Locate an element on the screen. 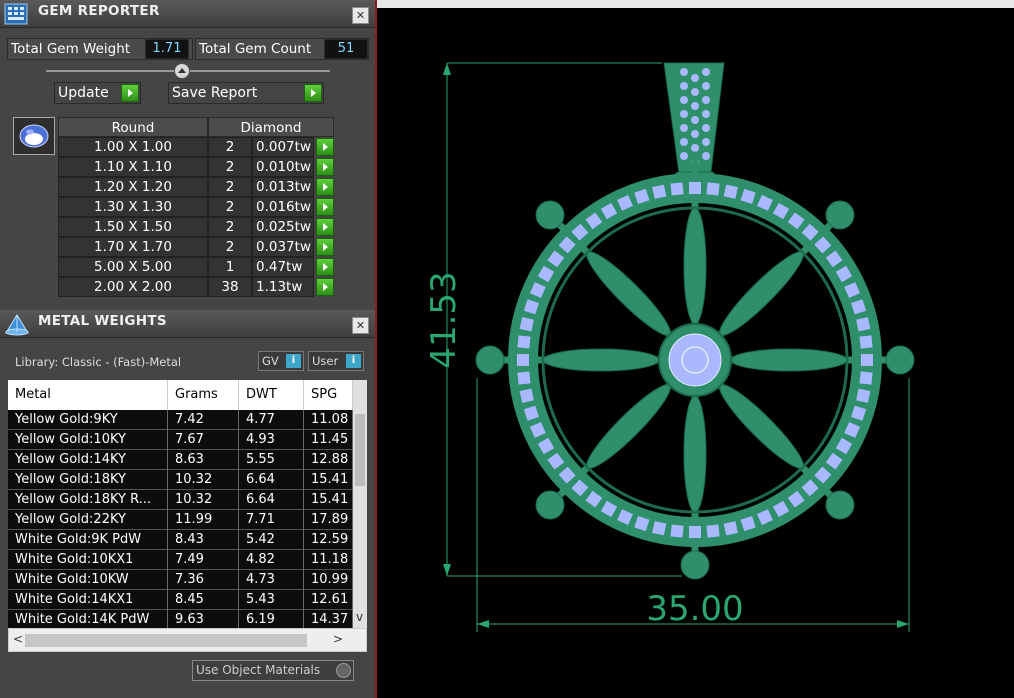 This screenshot has height=698, width=1014. use-object-materials-label: Use Object Materials is located at coordinates (258, 670).